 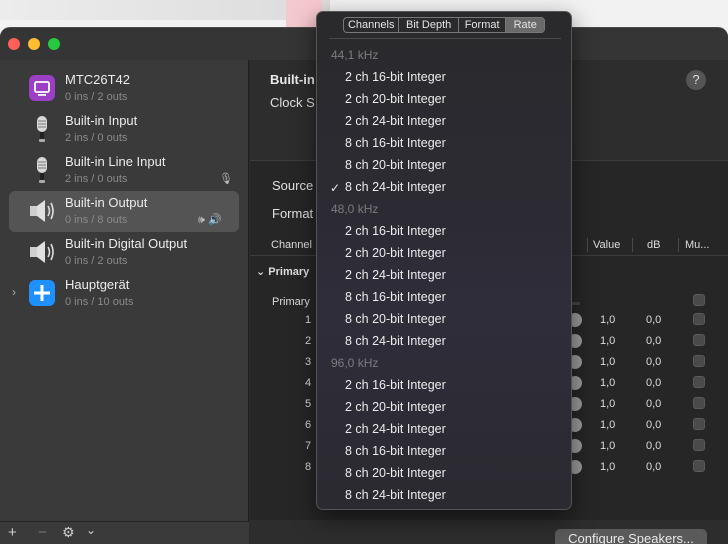 What do you see at coordinates (355, 209) in the screenshot?
I see `menu-section-header: 48,0 kHz` at bounding box center [355, 209].